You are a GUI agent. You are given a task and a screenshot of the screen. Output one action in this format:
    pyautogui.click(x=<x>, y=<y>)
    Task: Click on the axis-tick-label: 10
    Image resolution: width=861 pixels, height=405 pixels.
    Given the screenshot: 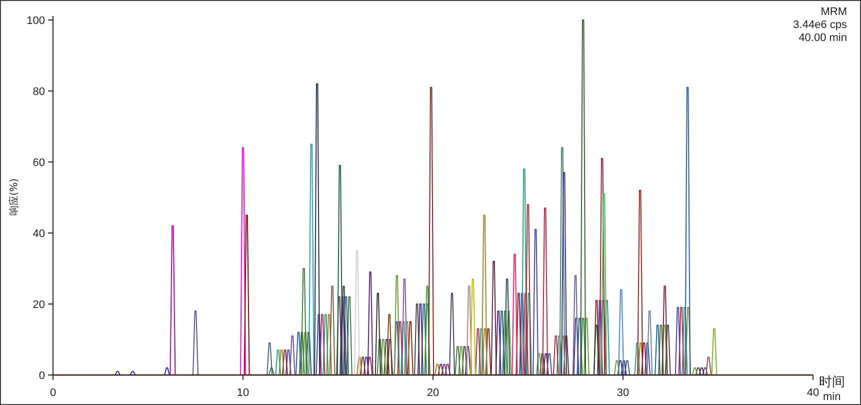 What is the action you would take?
    pyautogui.click(x=243, y=393)
    